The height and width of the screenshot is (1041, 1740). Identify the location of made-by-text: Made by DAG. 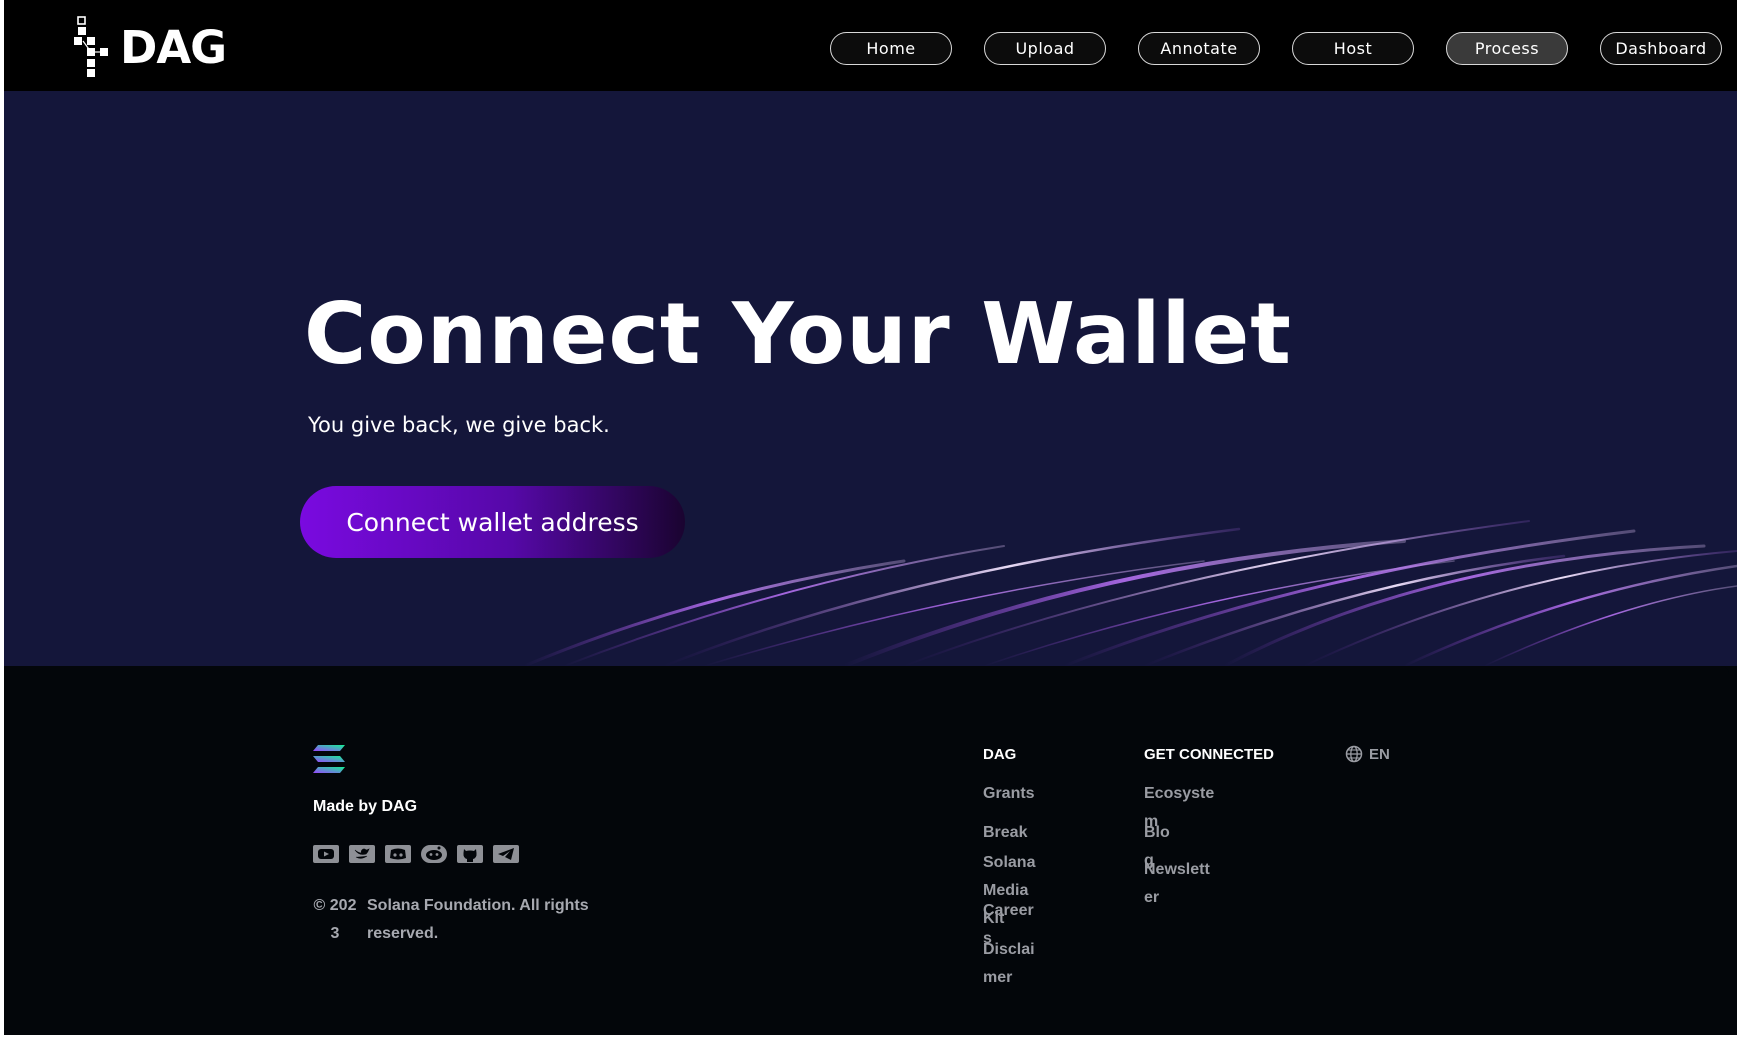
(365, 806).